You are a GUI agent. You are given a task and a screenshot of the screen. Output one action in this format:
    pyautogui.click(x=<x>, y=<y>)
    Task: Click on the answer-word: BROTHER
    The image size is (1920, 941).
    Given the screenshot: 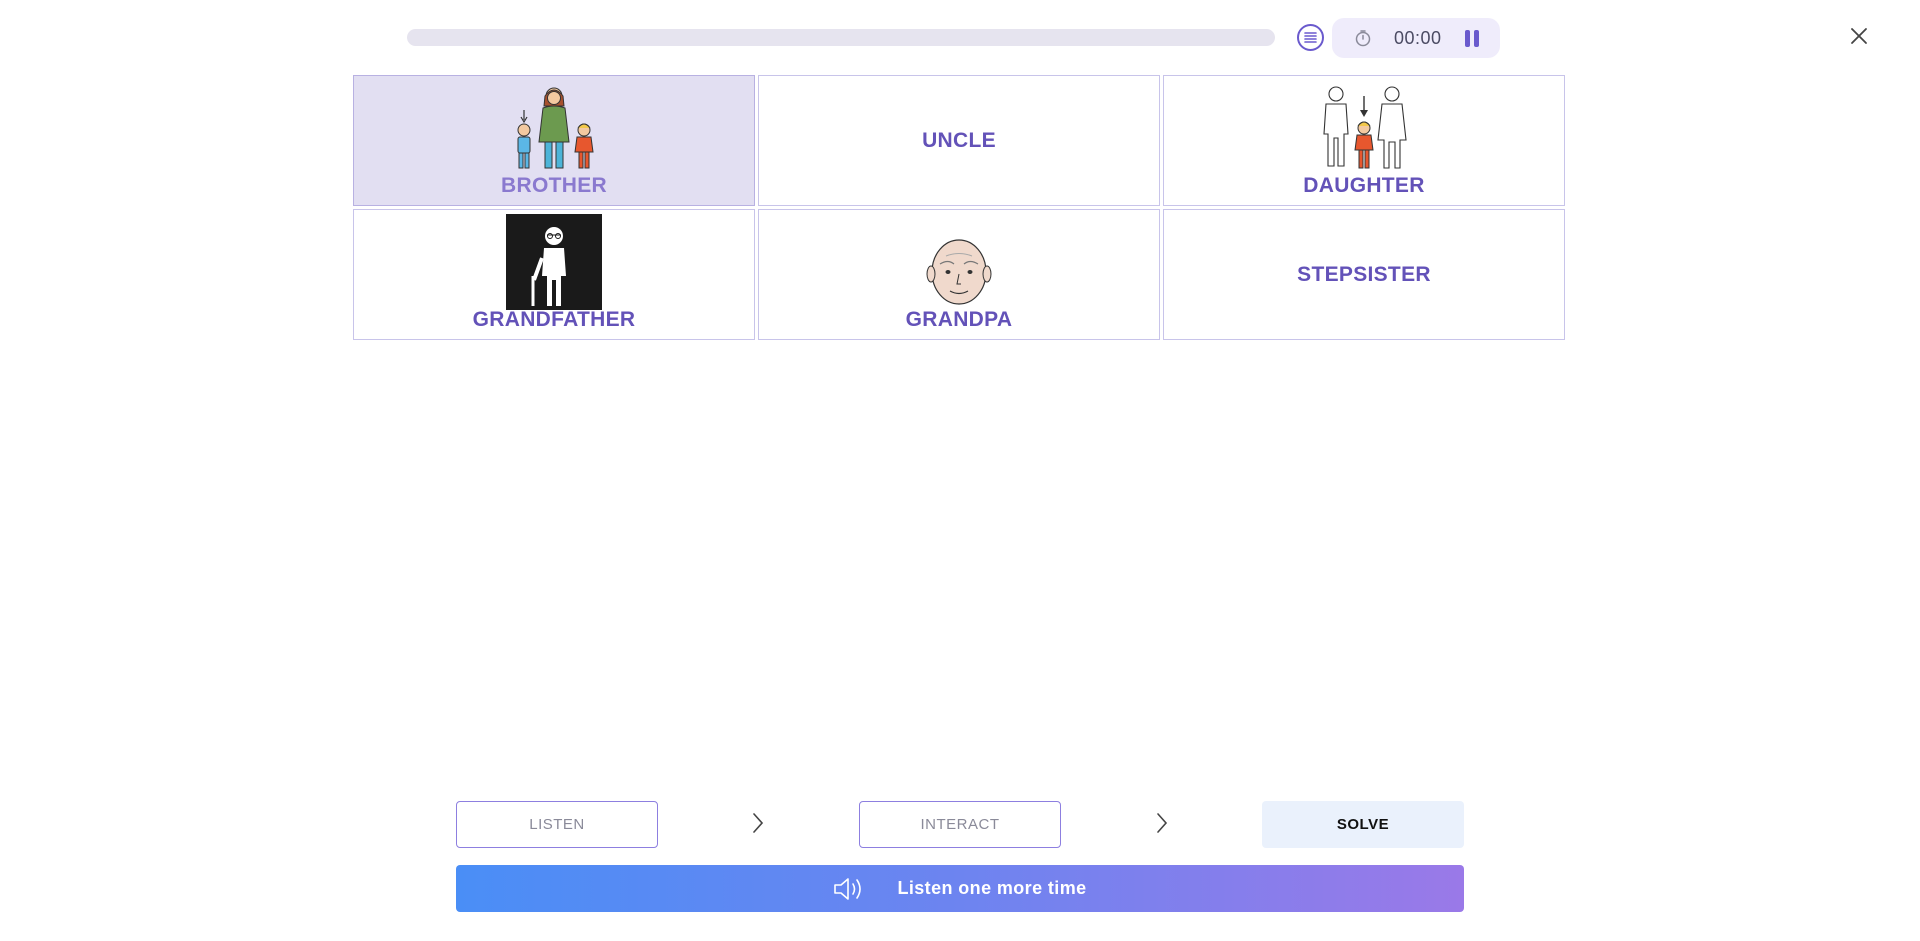 What is the action you would take?
    pyautogui.click(x=554, y=185)
    